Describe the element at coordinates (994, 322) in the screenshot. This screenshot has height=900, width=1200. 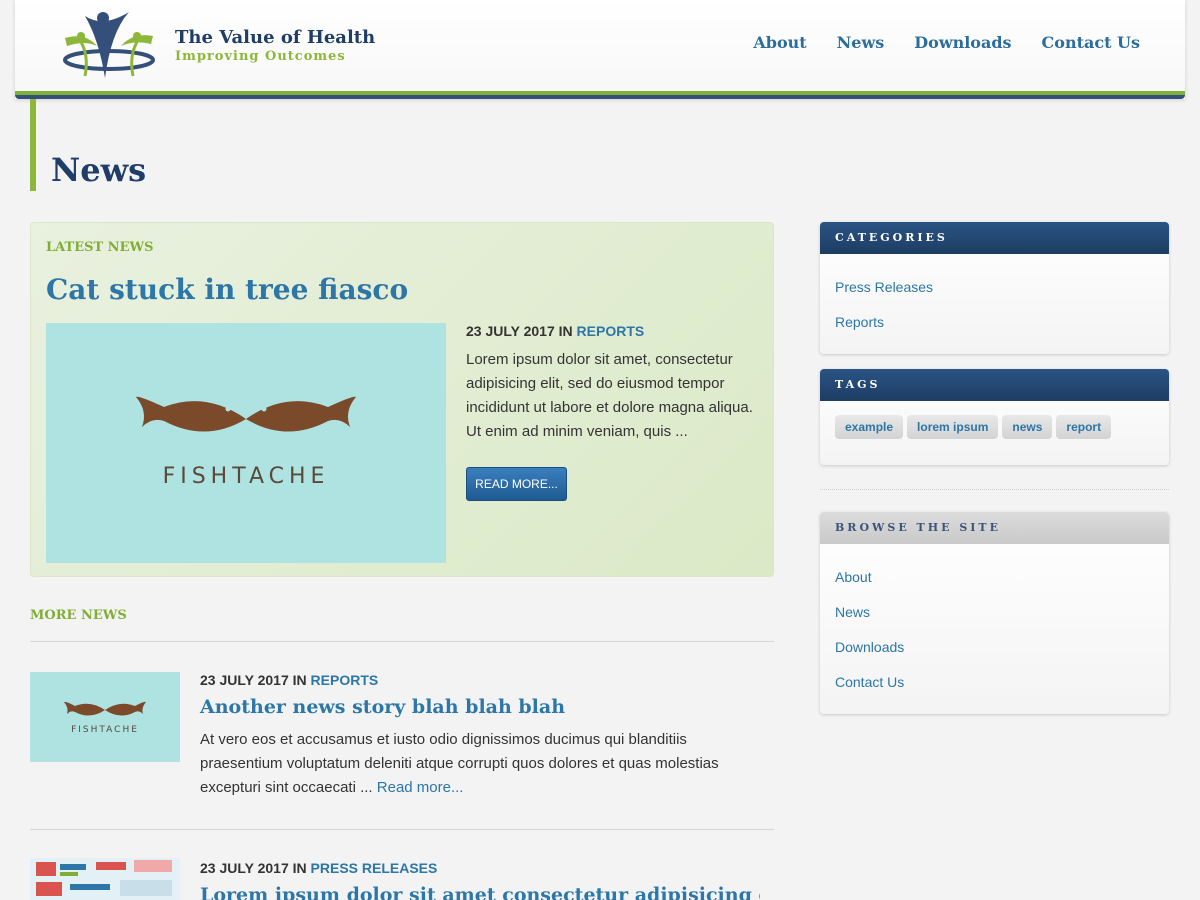
I see `category-link-reports: Reports` at that location.